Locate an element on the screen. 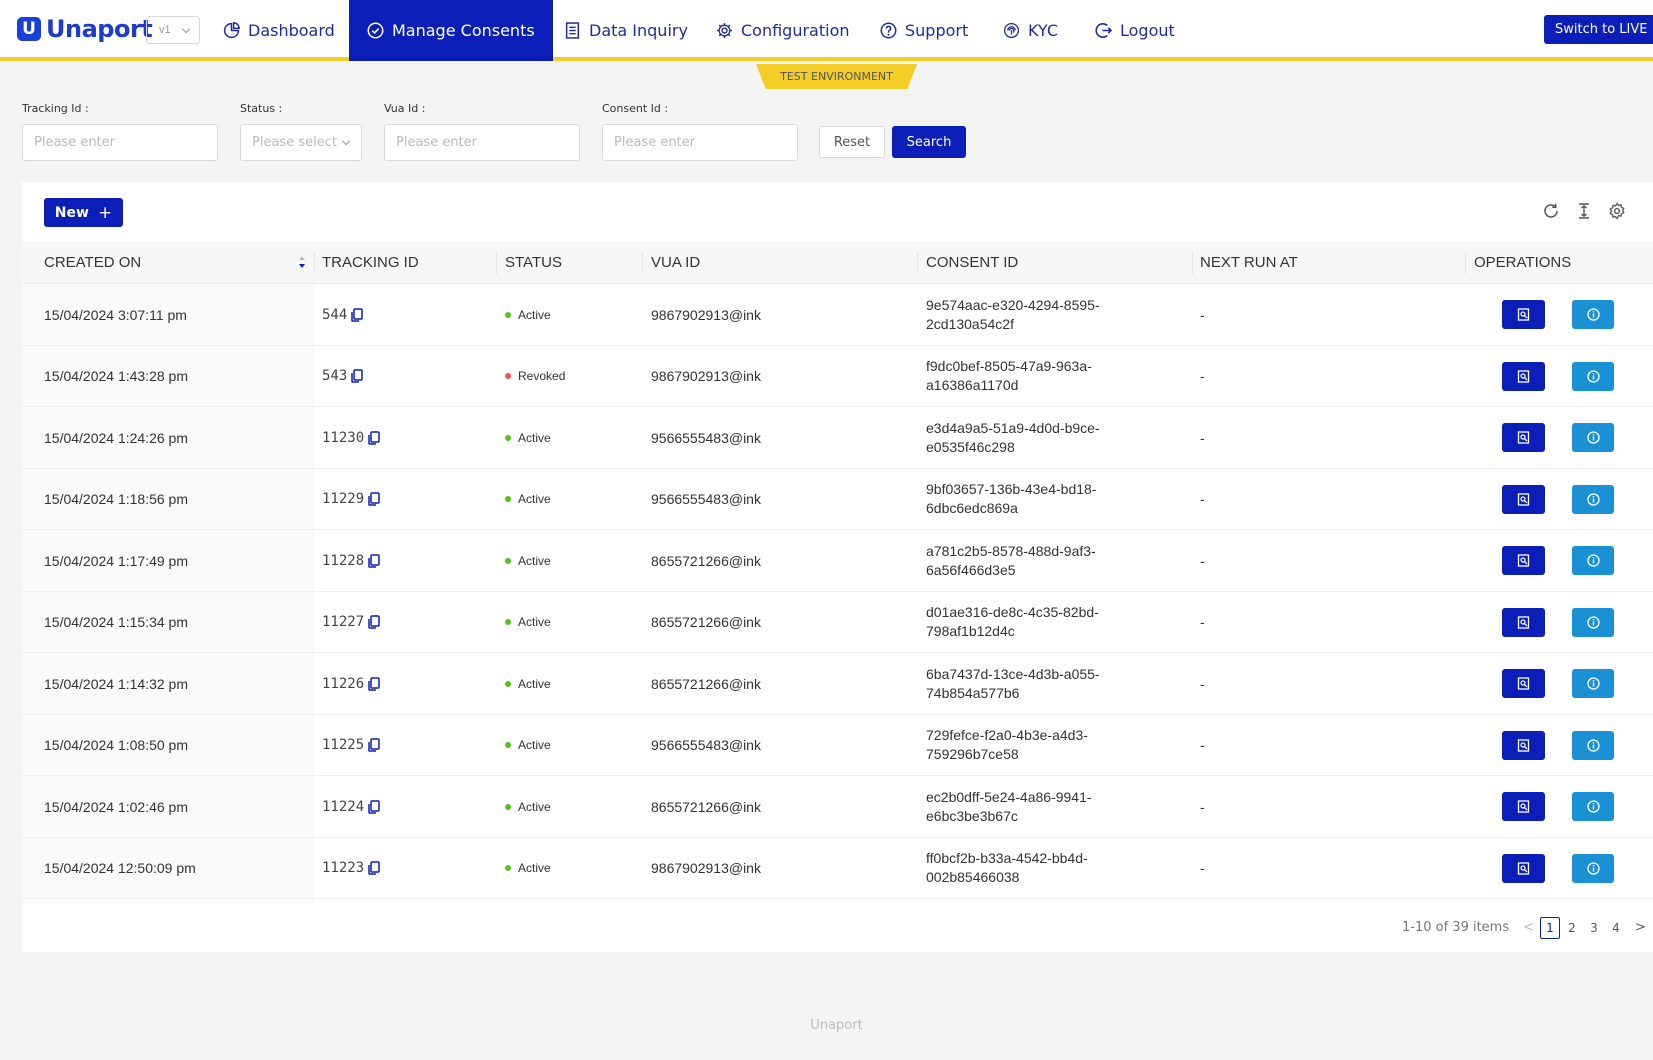 Image resolution: width=1653 pixels, height=1060 pixels. pagination-page-1: 1 is located at coordinates (1550, 928).